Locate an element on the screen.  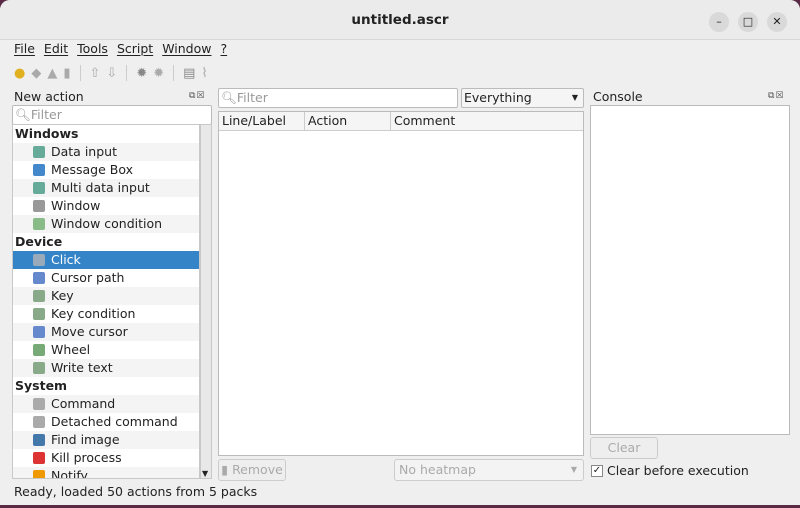
action-item-move-cursor: Move cursor is located at coordinates (106, 332).